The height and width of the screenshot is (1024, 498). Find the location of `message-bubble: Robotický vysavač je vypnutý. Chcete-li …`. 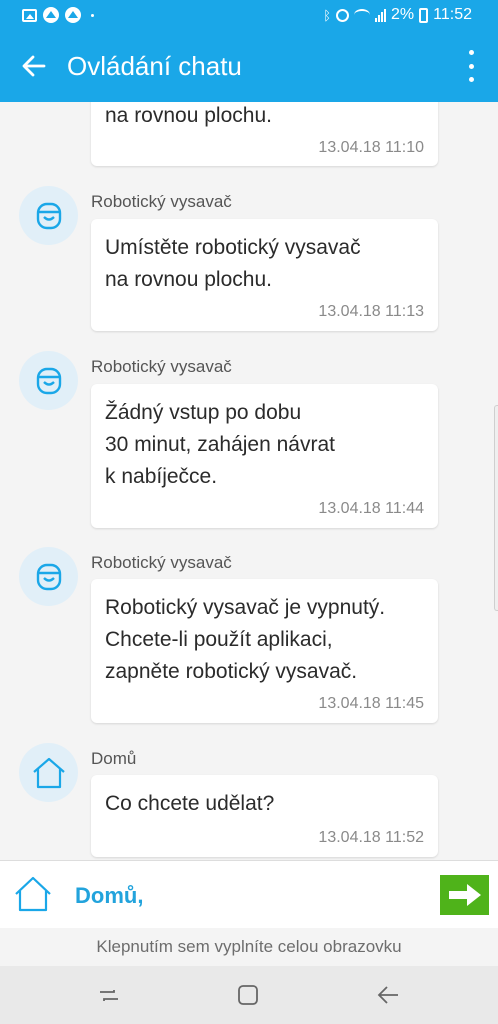

message-bubble: Robotický vysavač je vypnutý. Chcete-li … is located at coordinates (264, 651).